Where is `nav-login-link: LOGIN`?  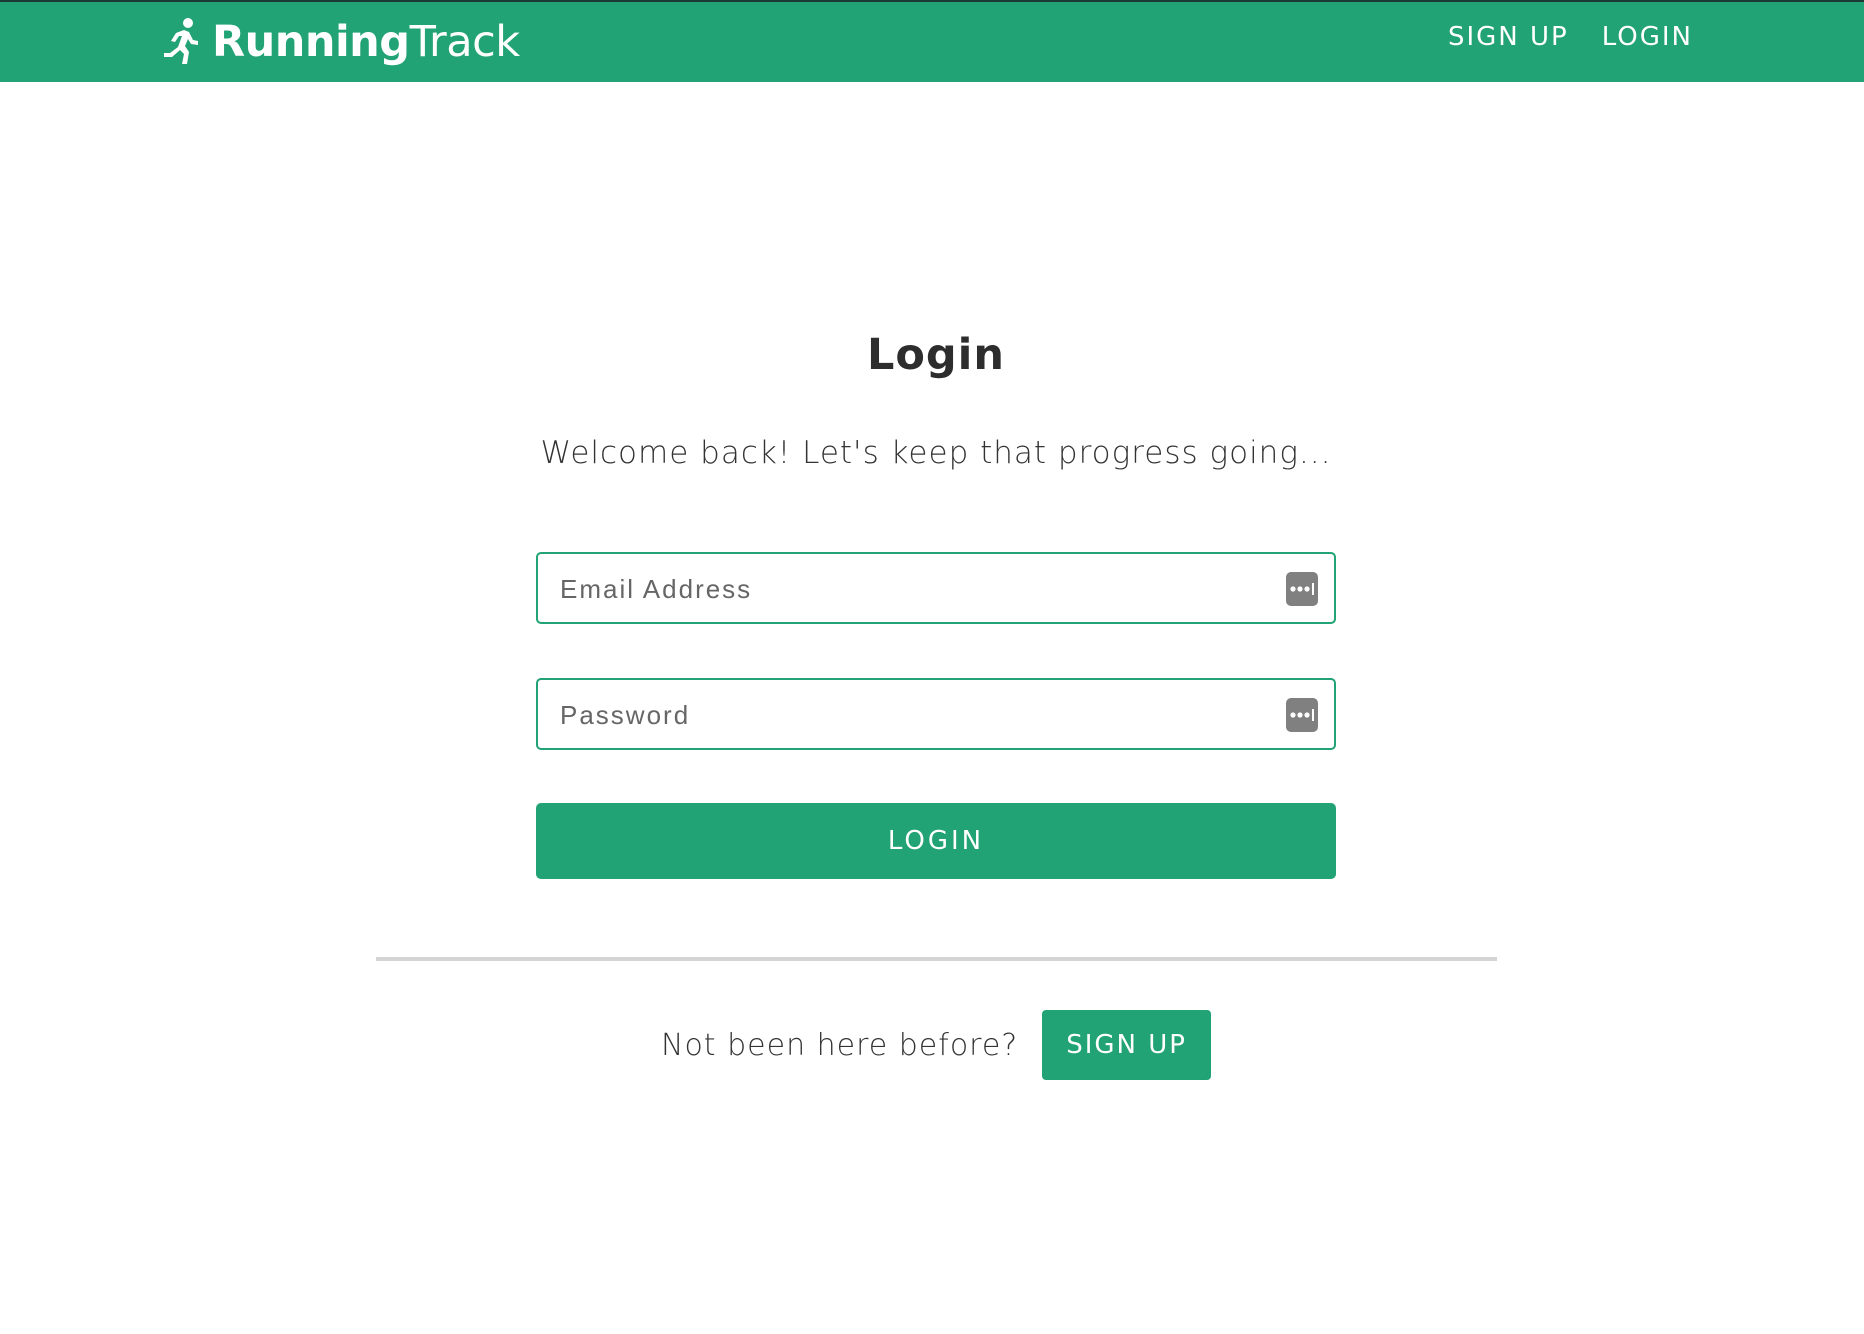 nav-login-link: LOGIN is located at coordinates (1647, 37).